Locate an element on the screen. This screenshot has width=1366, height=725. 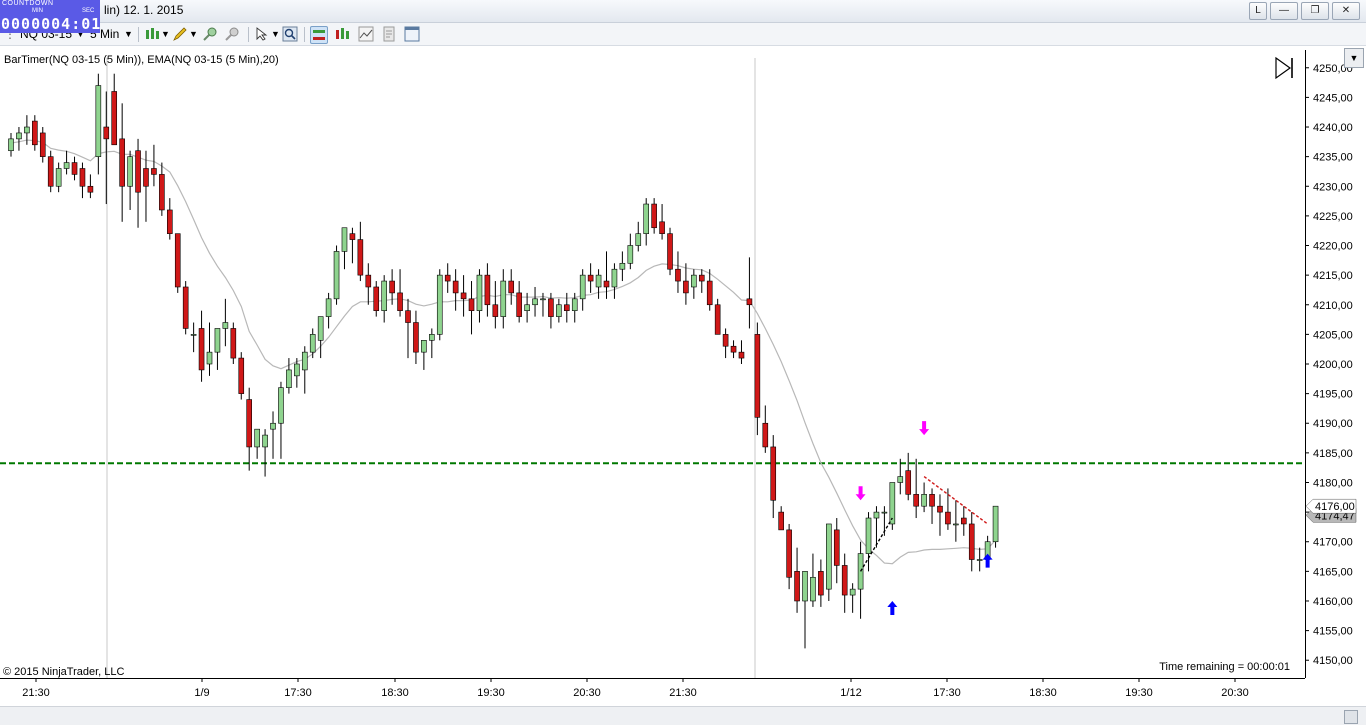
close-button: ✕ is located at coordinates (1346, 11).